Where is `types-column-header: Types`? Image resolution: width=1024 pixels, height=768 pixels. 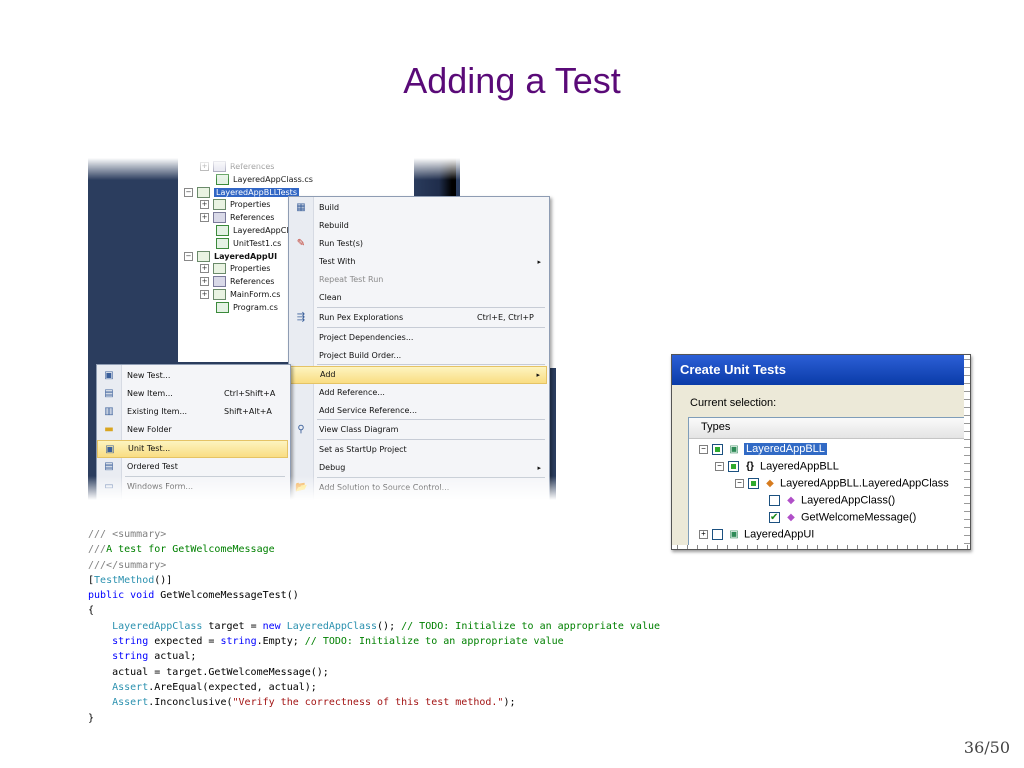
types-column-header: Types is located at coordinates (829, 428).